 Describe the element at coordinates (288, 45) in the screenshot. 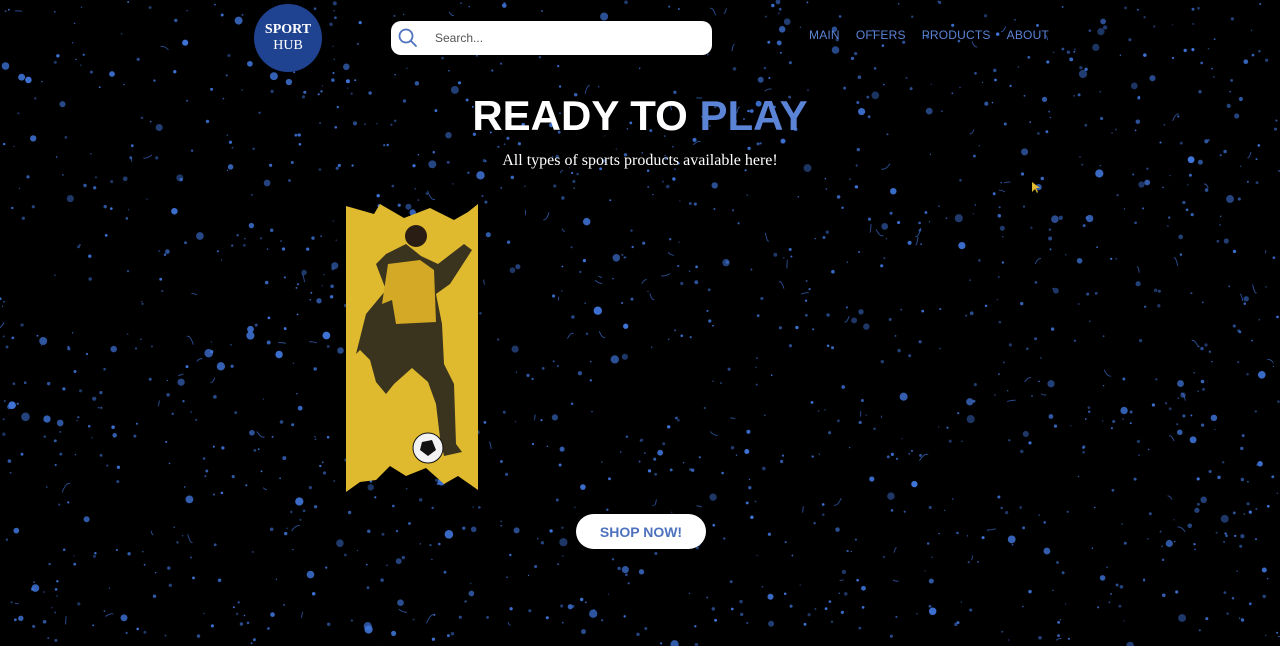

I see `logo-line-2: HUB` at that location.